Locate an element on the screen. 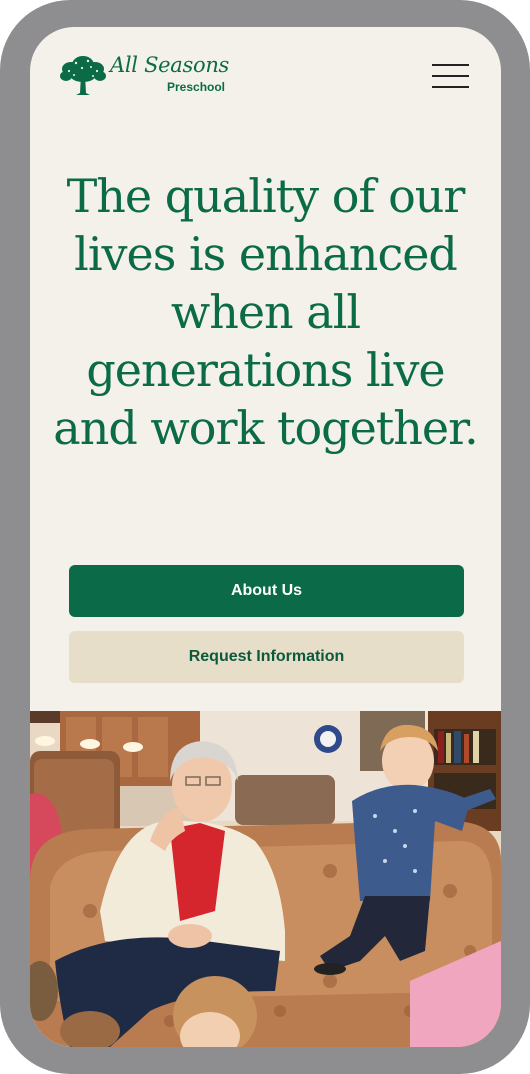 This screenshot has height=1074, width=530. logo-wordmark: All Seasons Preschool is located at coordinates (170, 75).